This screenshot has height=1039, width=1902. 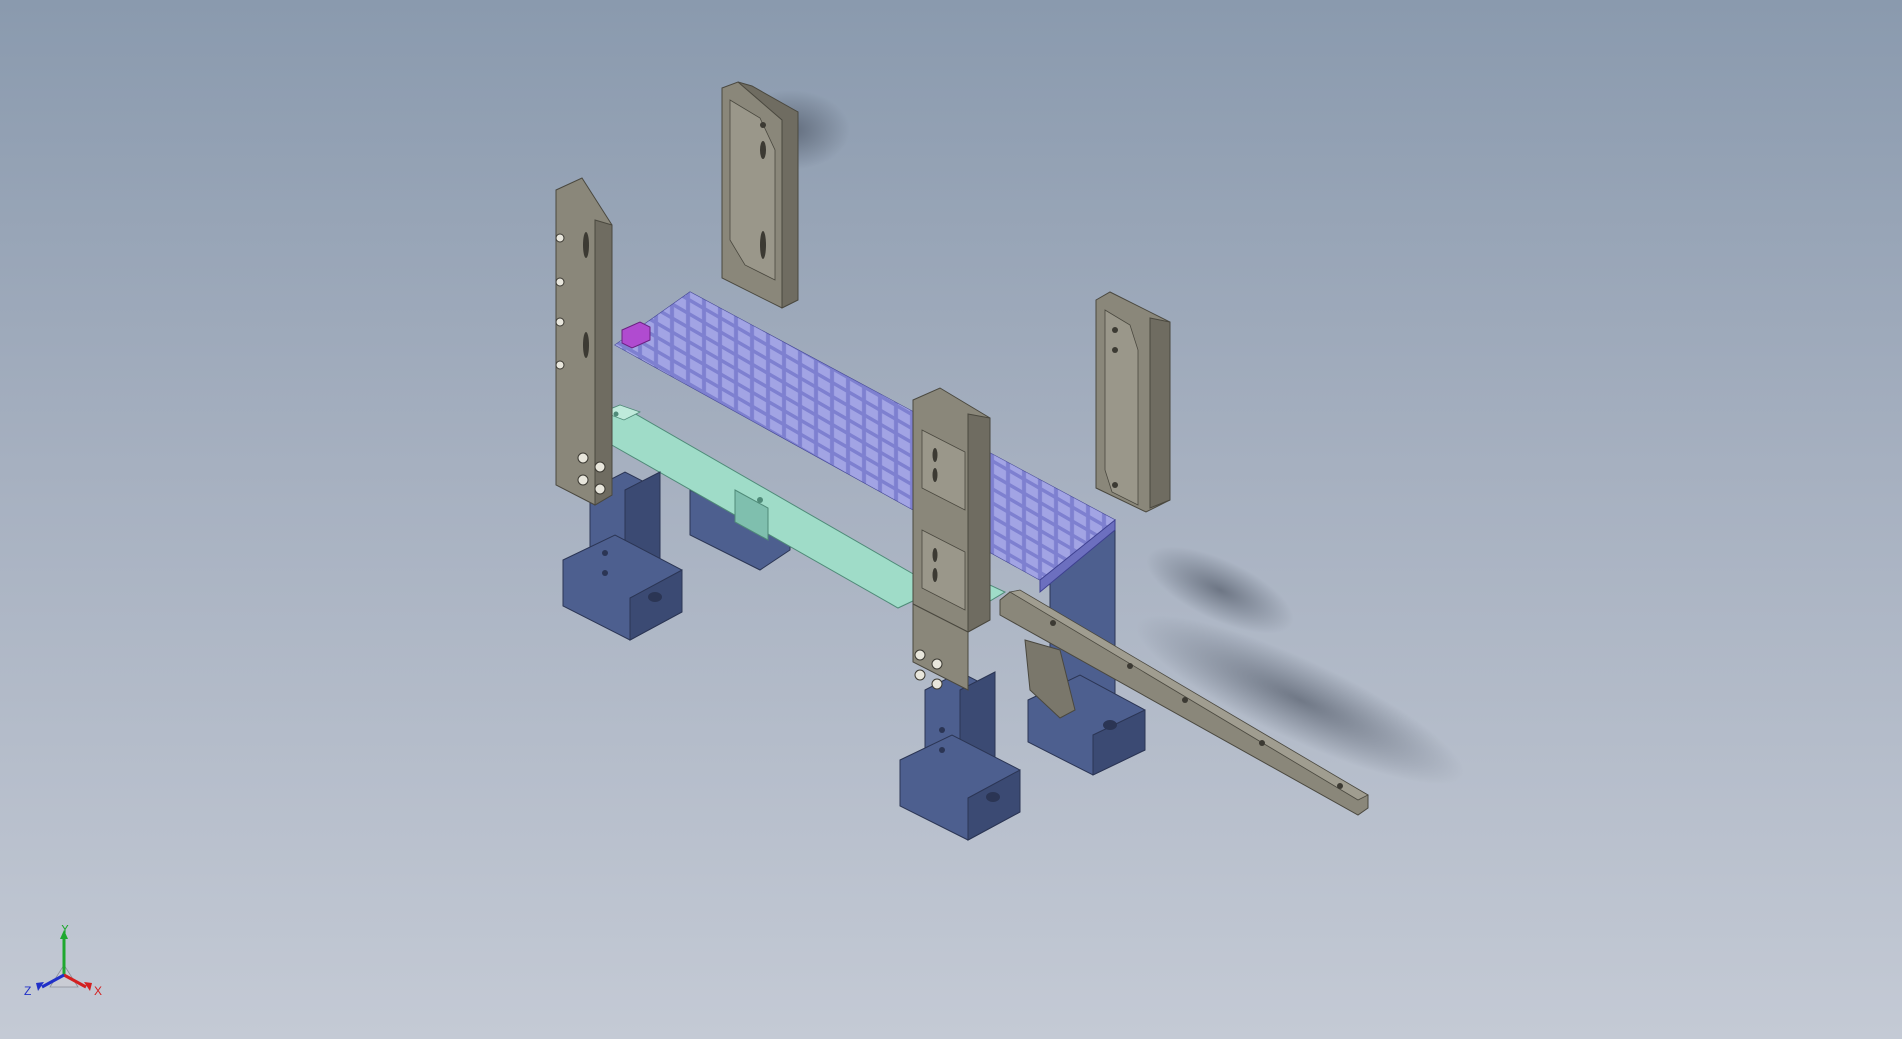 I want to click on upright-back, so click(x=760, y=195).